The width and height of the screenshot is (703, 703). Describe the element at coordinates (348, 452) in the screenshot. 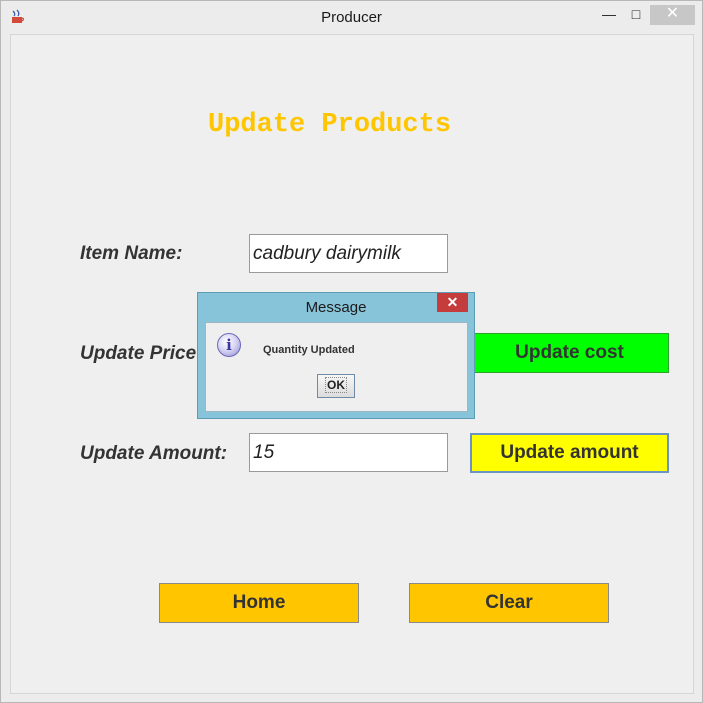

I see `update-amount-field: 15` at that location.